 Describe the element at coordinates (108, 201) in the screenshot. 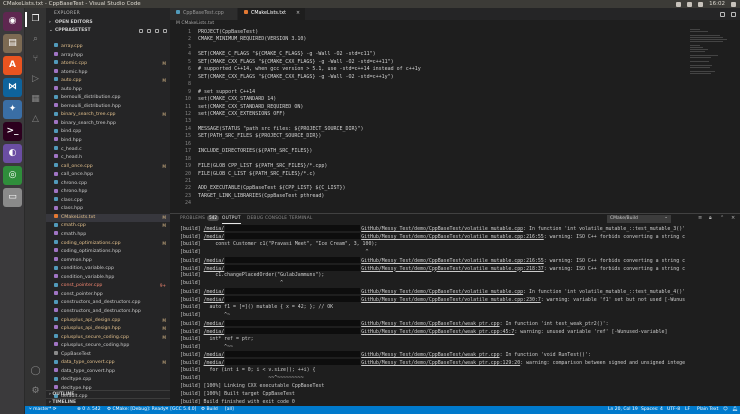

I see `file-item: class.cpp` at that location.